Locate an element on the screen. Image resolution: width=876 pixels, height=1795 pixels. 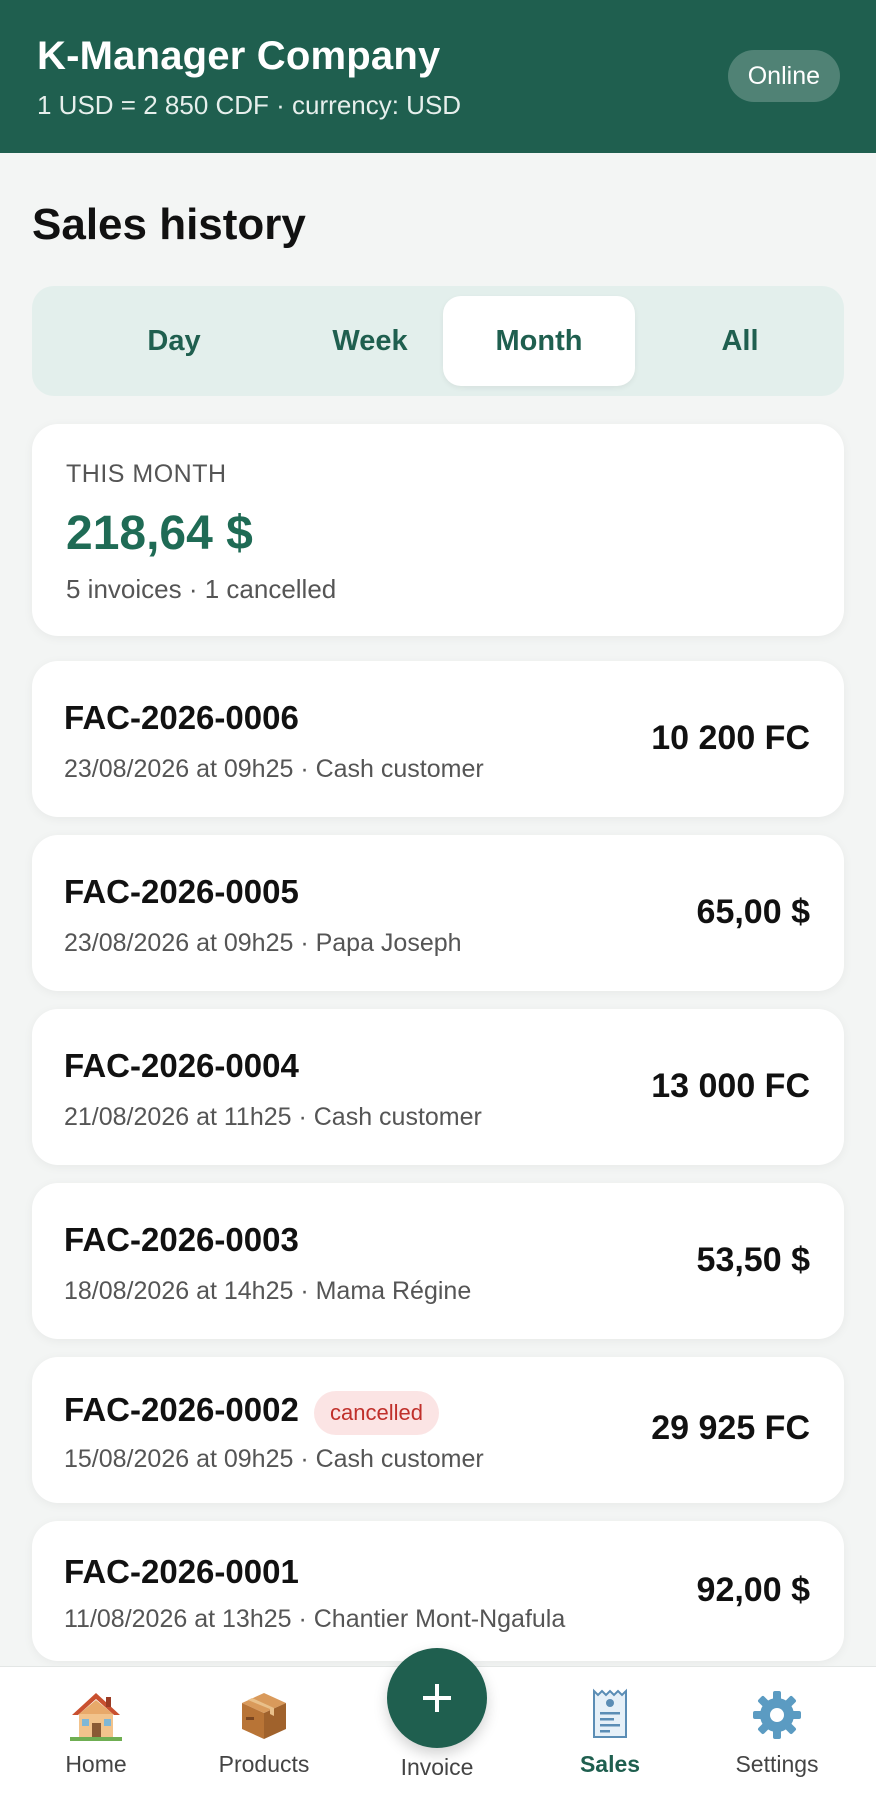
nav-home-label: Home is located at coordinates (96, 1764).